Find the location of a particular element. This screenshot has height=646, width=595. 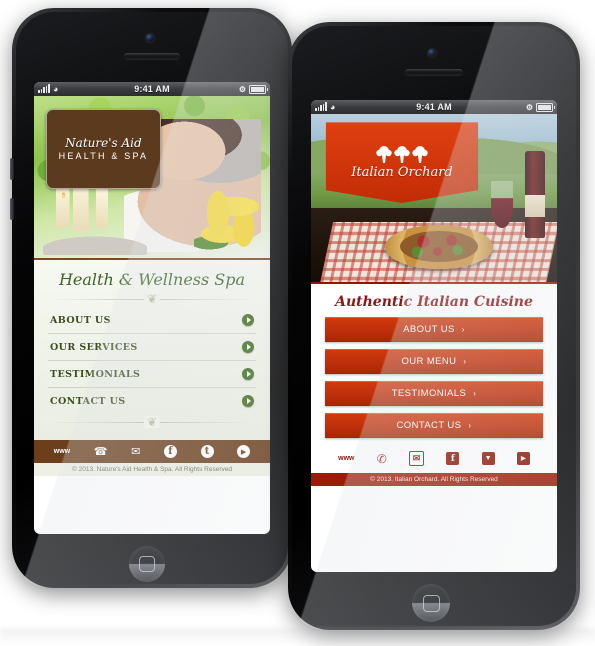

spa-logo-line1: Nature's Aid is located at coordinates (103, 143).